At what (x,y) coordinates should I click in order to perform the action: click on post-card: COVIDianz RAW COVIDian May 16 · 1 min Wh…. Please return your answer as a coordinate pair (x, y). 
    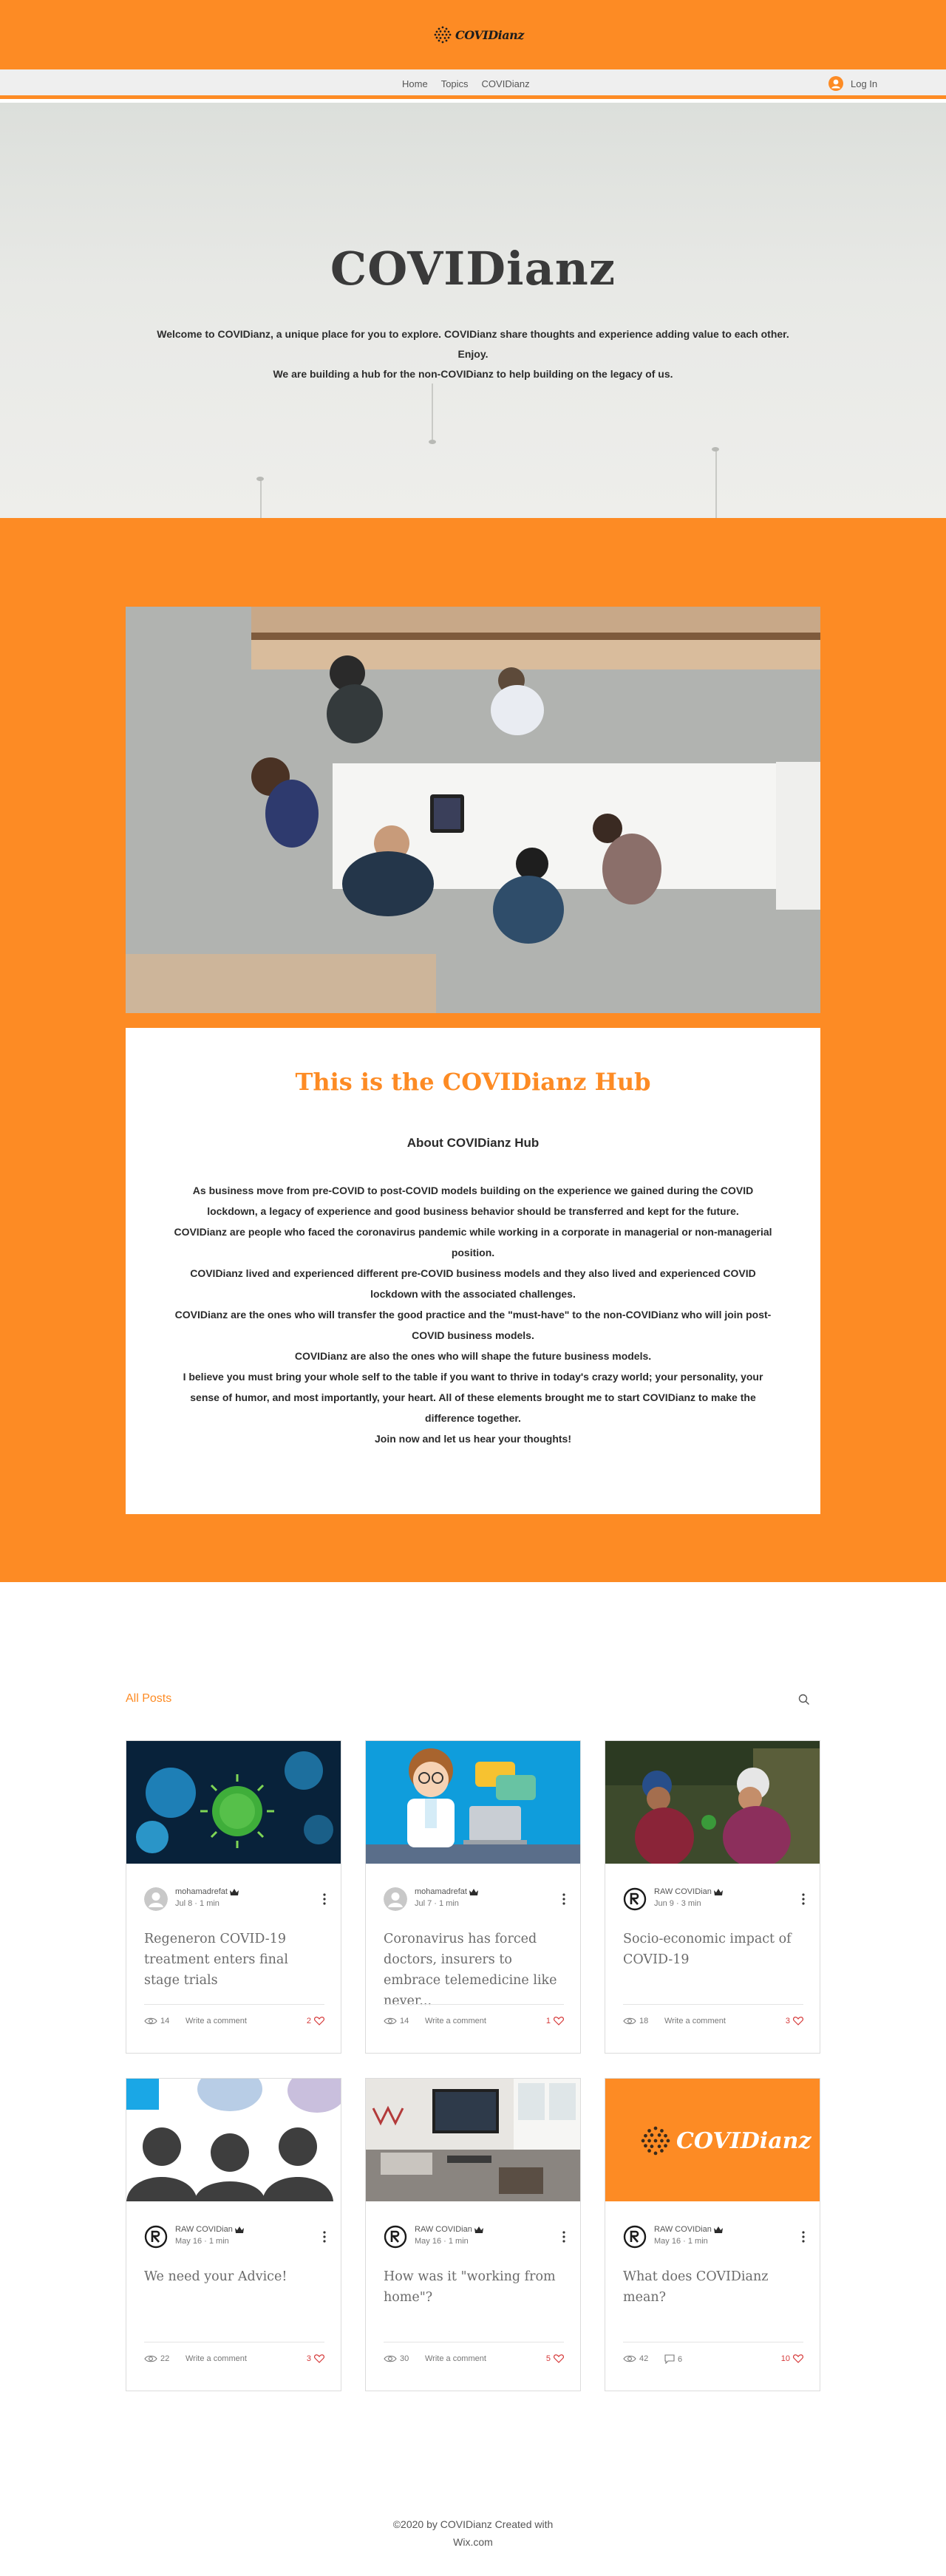
    Looking at the image, I should click on (712, 2234).